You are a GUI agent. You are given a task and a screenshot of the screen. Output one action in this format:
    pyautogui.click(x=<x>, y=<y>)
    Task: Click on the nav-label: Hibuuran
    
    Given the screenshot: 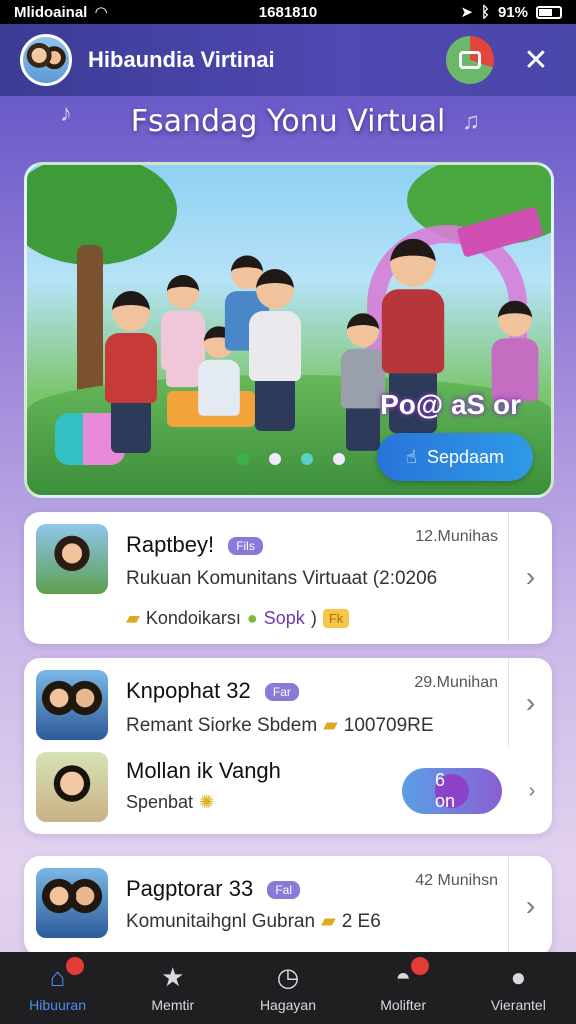 What is the action you would take?
    pyautogui.click(x=57, y=1005)
    